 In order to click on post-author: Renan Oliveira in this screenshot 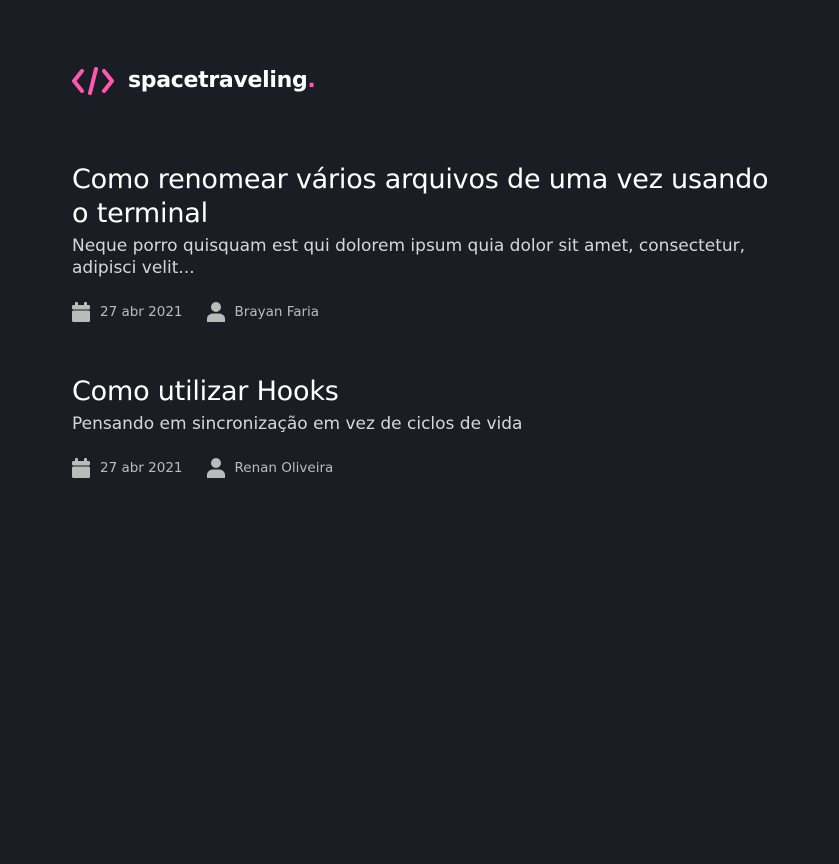, I will do `click(270, 468)`.